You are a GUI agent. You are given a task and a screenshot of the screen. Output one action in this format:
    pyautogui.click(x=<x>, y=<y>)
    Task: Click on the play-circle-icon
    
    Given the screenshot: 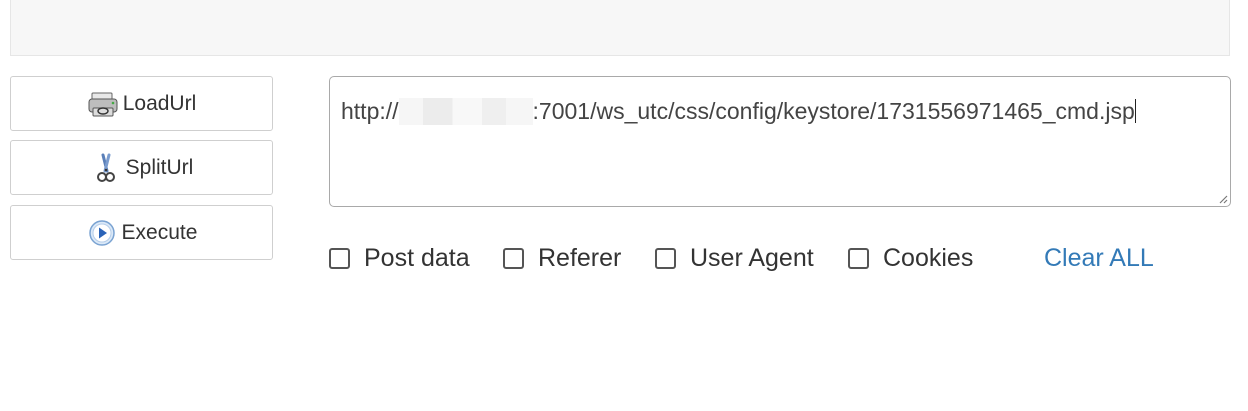 What is the action you would take?
    pyautogui.click(x=102, y=233)
    